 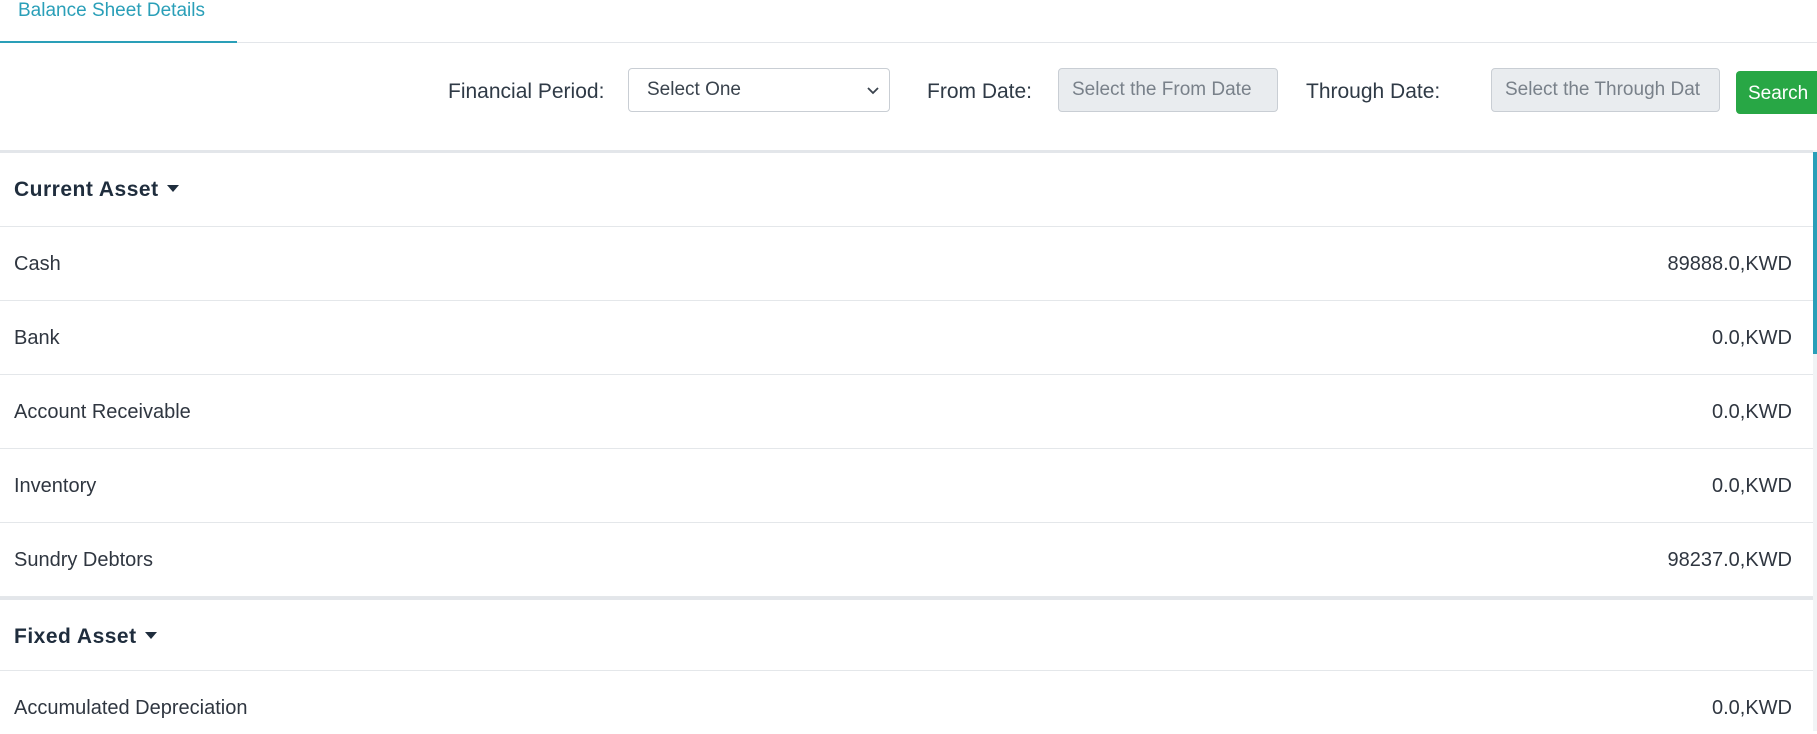 What do you see at coordinates (1373, 91) in the screenshot?
I see `through-date-label: Through Date:` at bounding box center [1373, 91].